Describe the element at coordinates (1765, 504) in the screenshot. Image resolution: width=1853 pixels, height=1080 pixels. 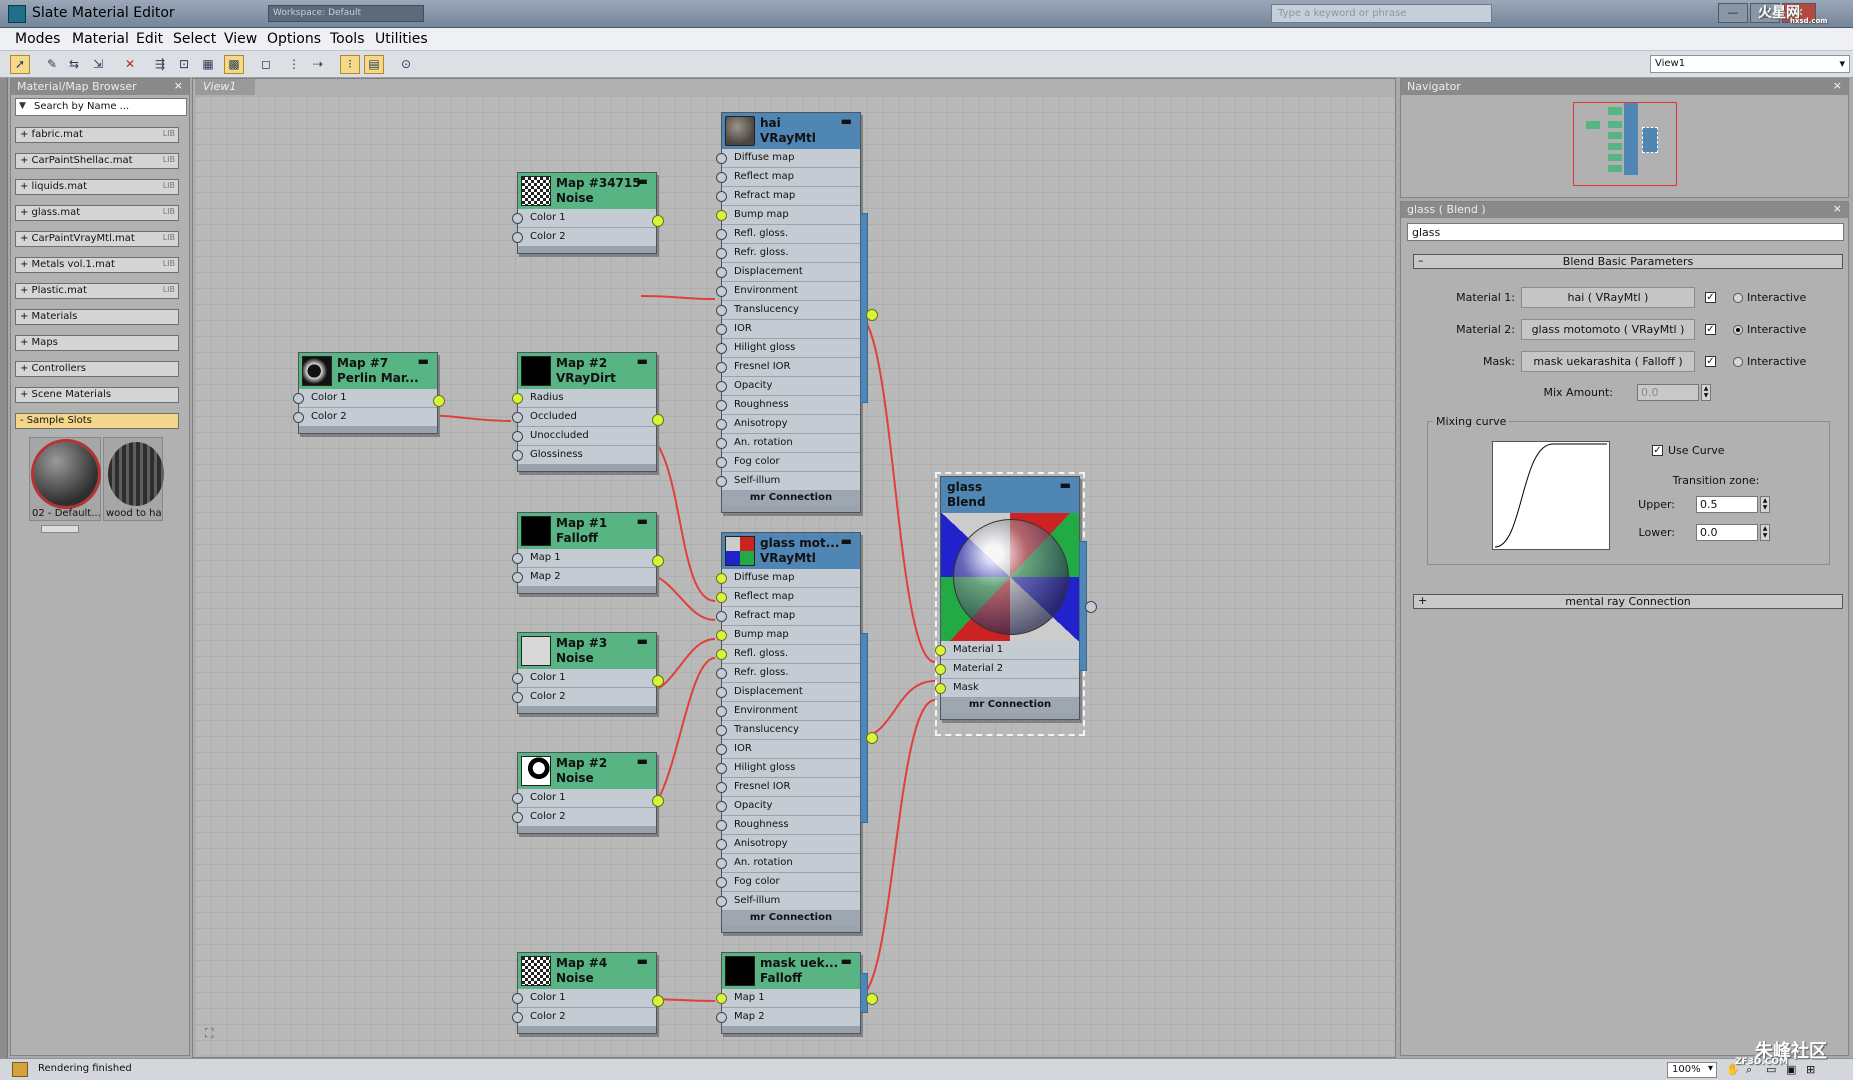
I see `upper-arrows: ▲ ▼` at that location.